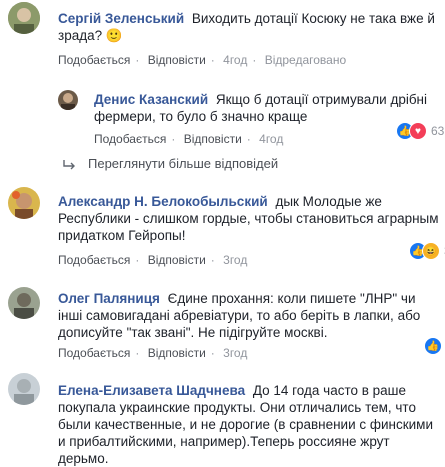 The image size is (445, 467). I want to click on reactions: 👍 😆 3, so click(427, 251).